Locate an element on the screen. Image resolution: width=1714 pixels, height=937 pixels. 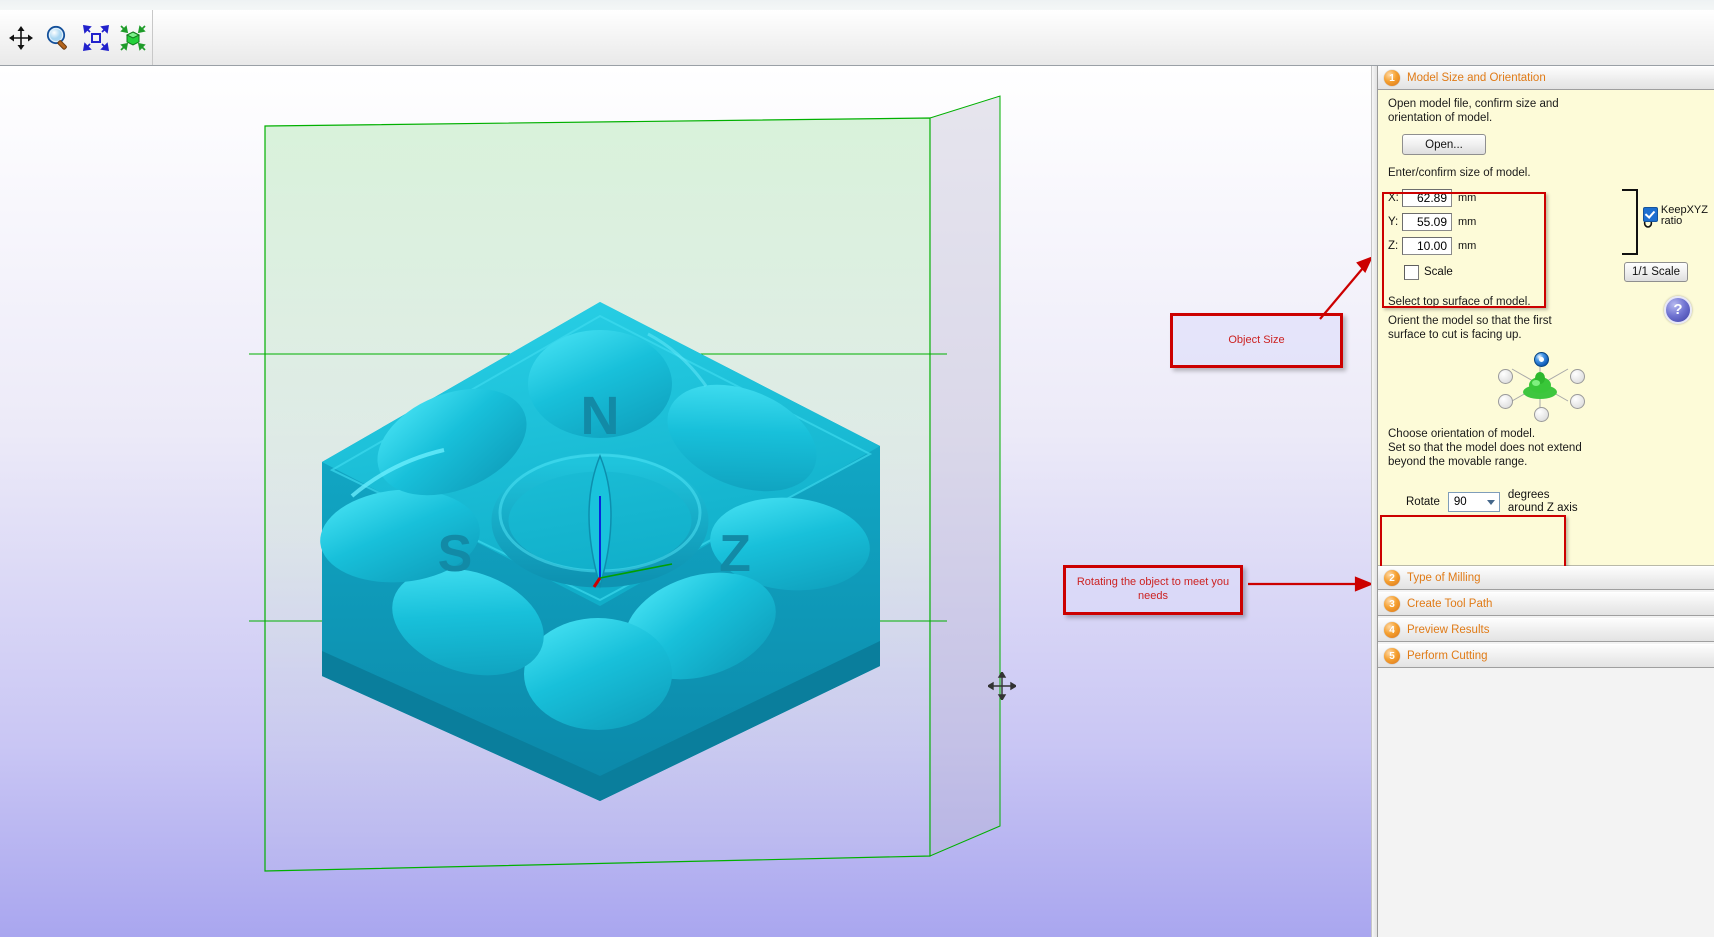
step-title-5: Perform Cutting is located at coordinates (1447, 656).